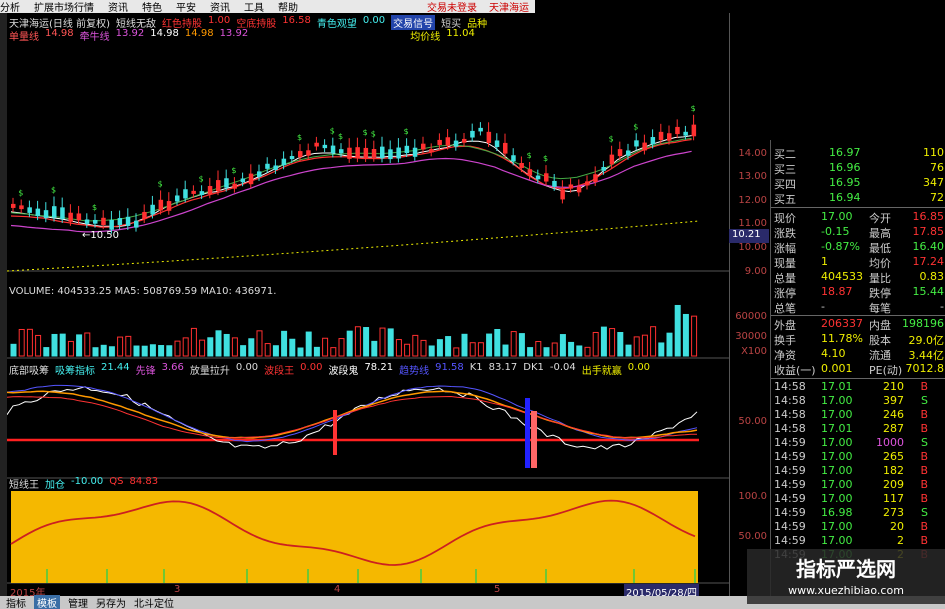  Describe the element at coordinates (932, 276) in the screenshot. I see `stat-value: 0.83` at that location.